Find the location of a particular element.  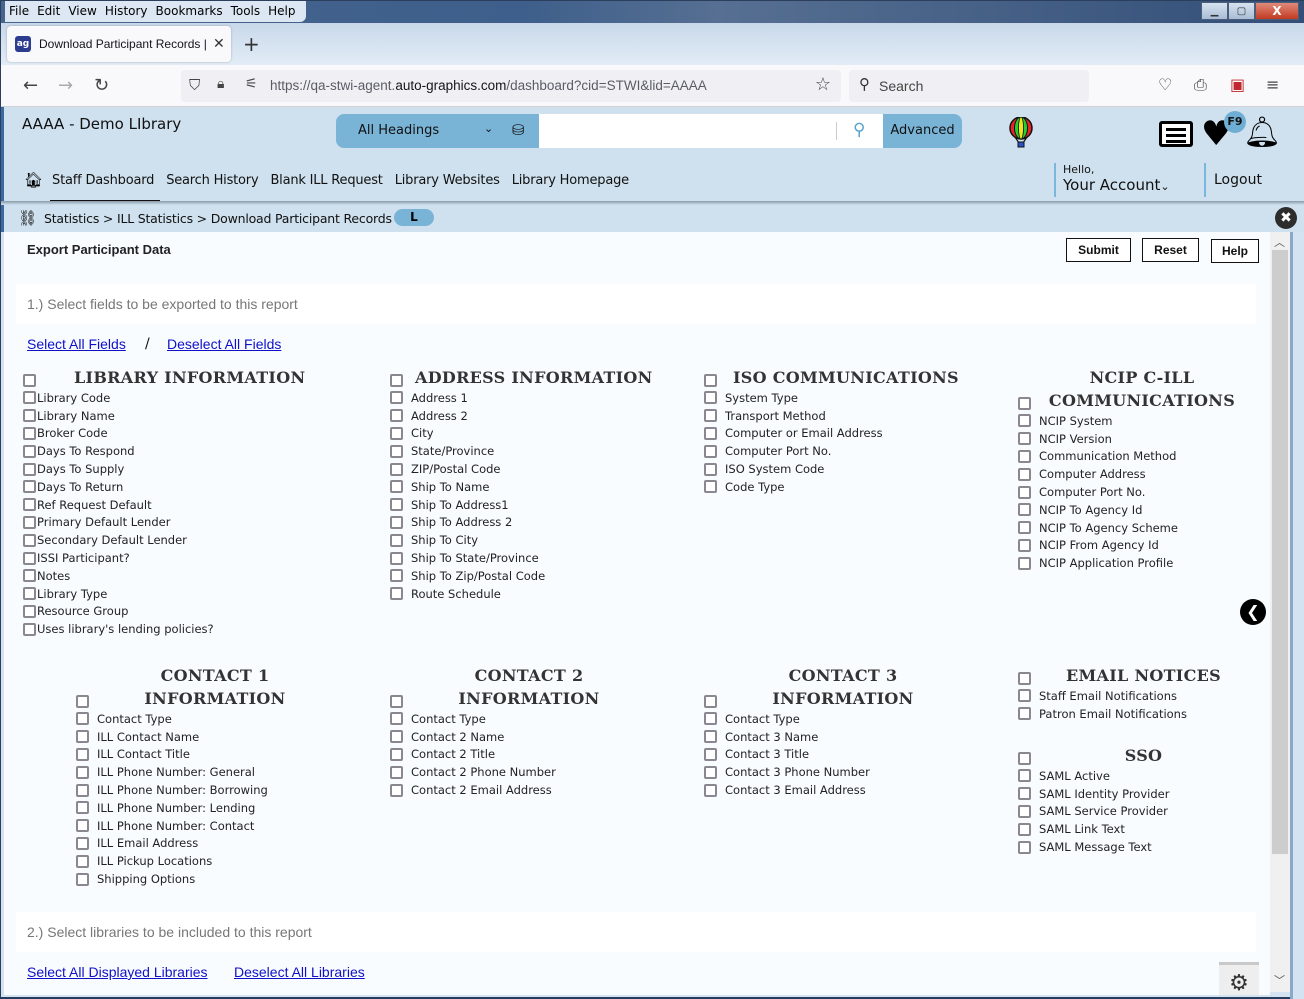

field-option: Contact 3 Name is located at coordinates (854, 737).